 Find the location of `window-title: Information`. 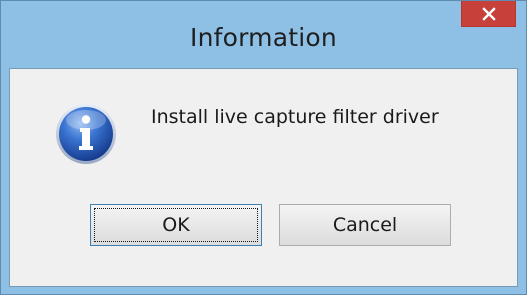

window-title: Information is located at coordinates (263, 37).